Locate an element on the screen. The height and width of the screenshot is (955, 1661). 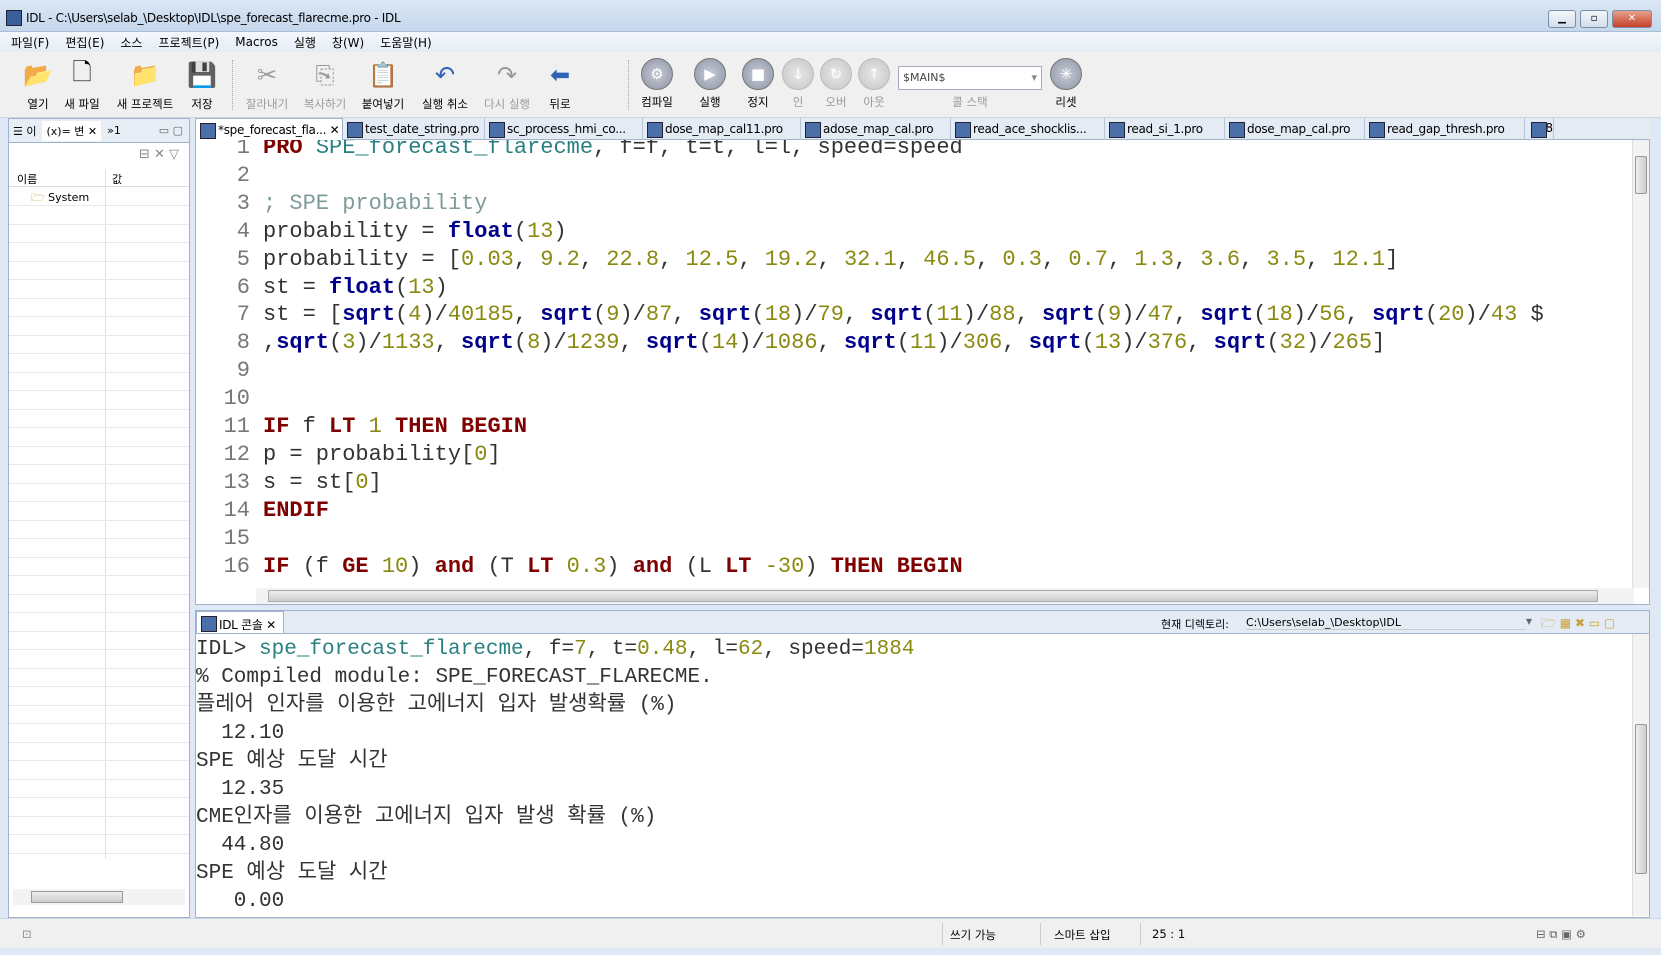
cwd-dropdown: C:\Users\selab_\Desktop\IDL is located at coordinates (1386, 623).